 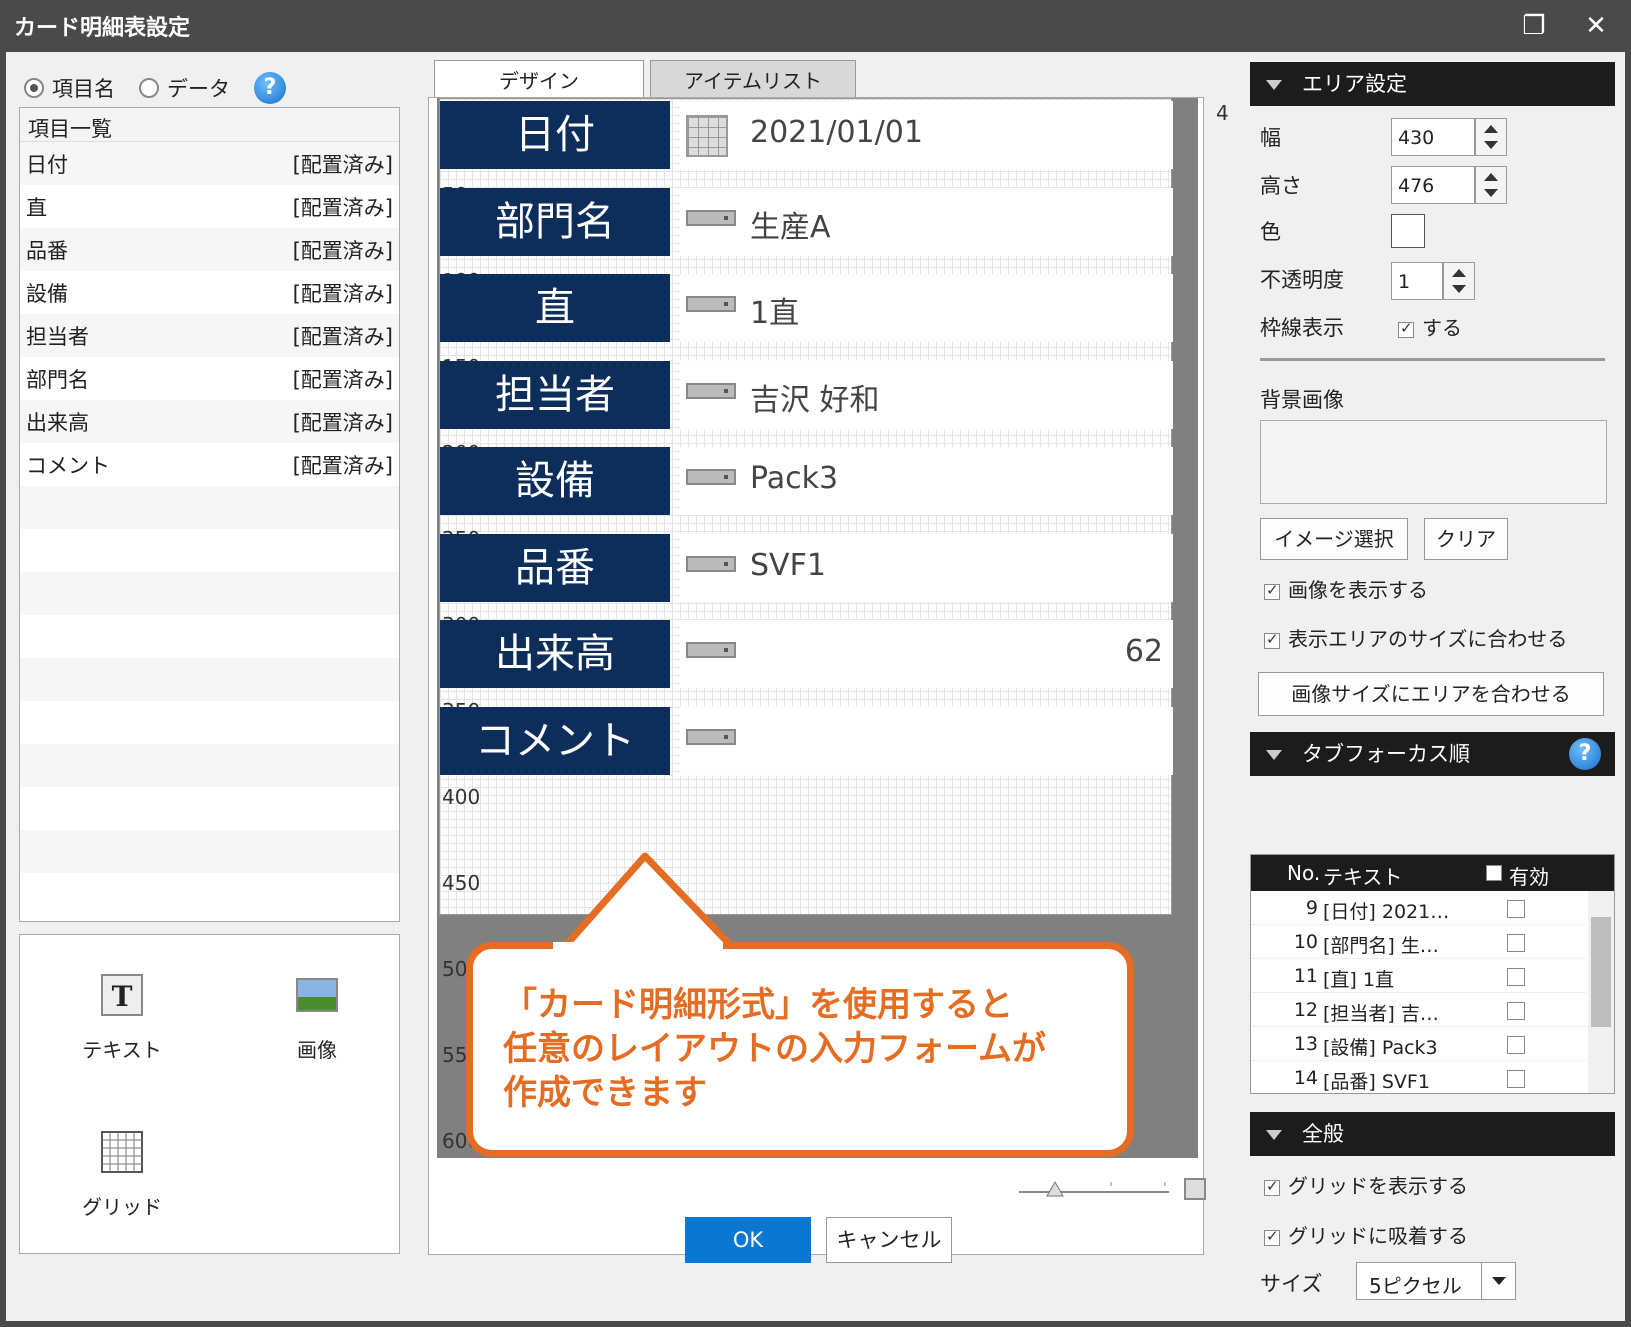 What do you see at coordinates (1272, 1186) in the screenshot?
I see `checkbox-checked-icon` at bounding box center [1272, 1186].